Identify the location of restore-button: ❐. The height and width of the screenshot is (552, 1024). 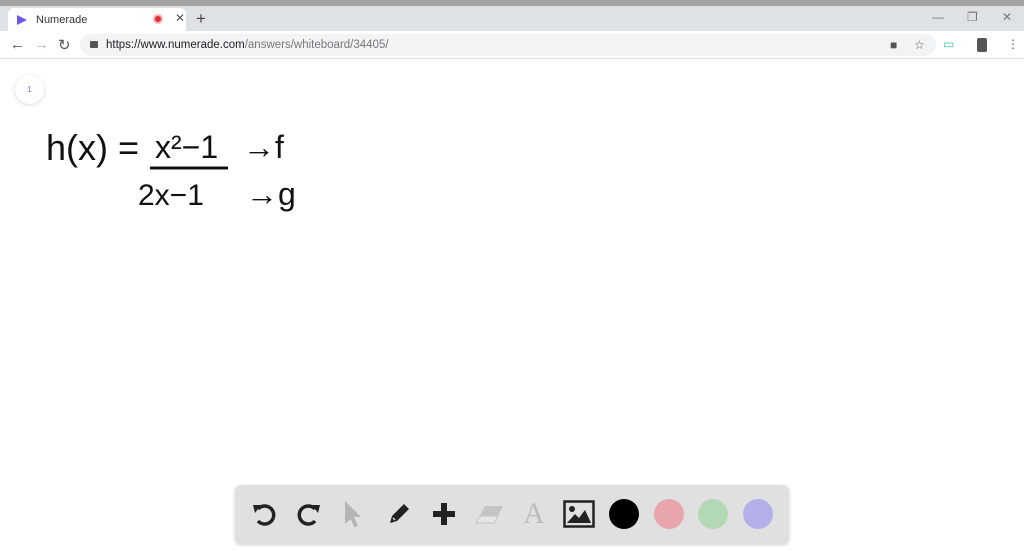
(972, 17).